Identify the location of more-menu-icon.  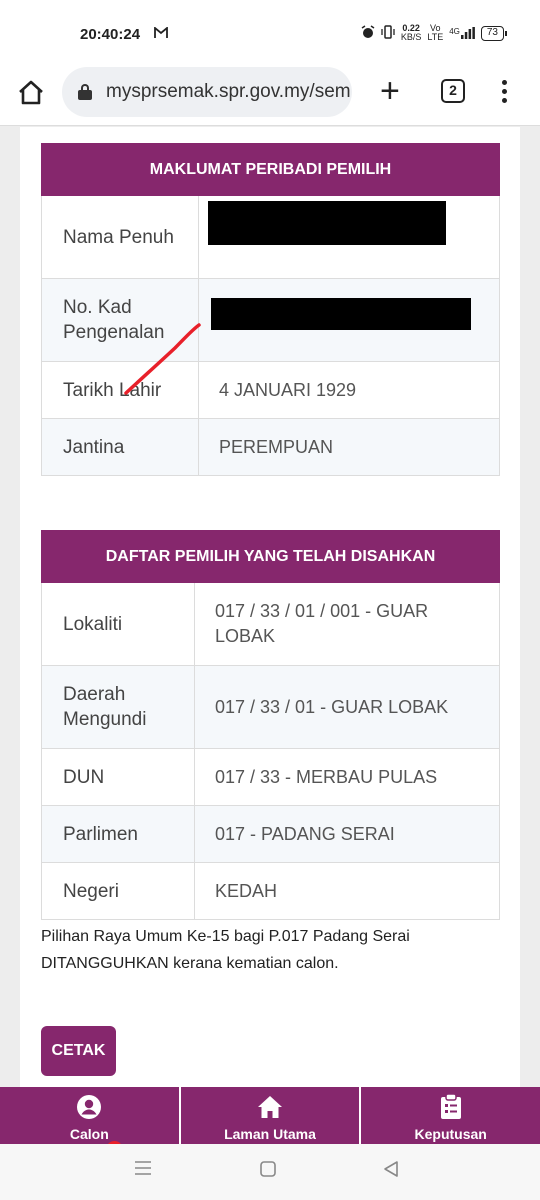
(504, 93).